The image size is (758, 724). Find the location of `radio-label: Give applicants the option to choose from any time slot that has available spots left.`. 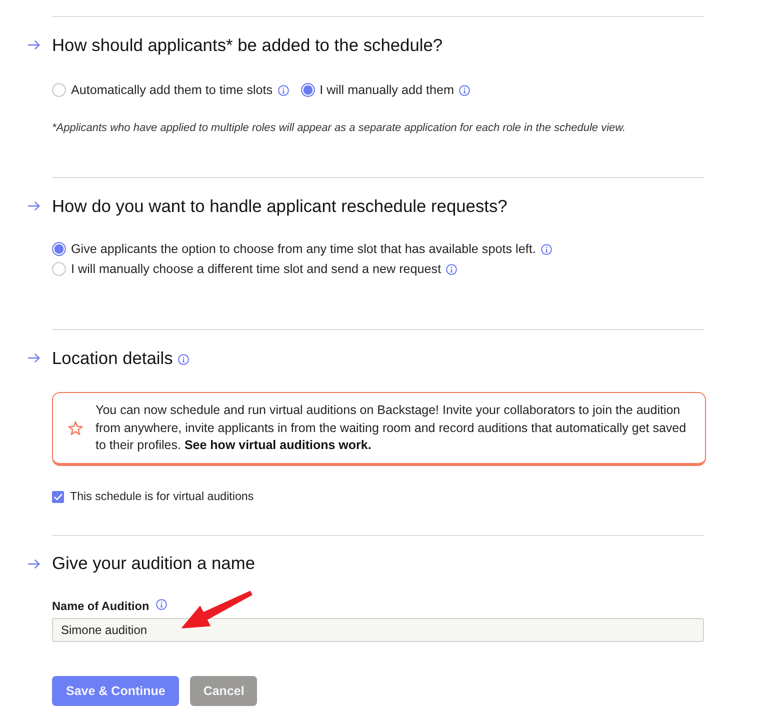

radio-label: Give applicants the option to choose from any time slot that has available spots left. is located at coordinates (303, 249).